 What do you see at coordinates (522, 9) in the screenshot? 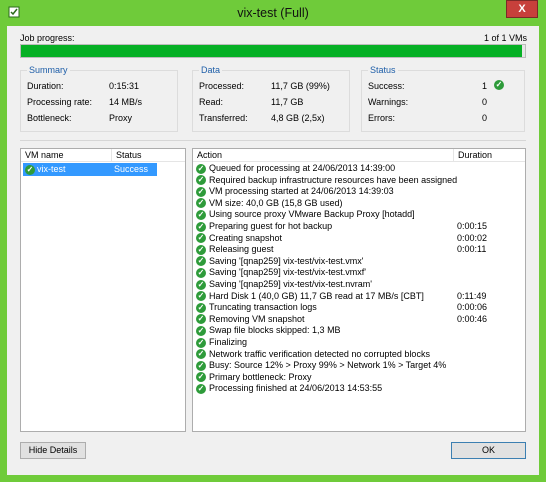
I see `close-button: X` at bounding box center [522, 9].